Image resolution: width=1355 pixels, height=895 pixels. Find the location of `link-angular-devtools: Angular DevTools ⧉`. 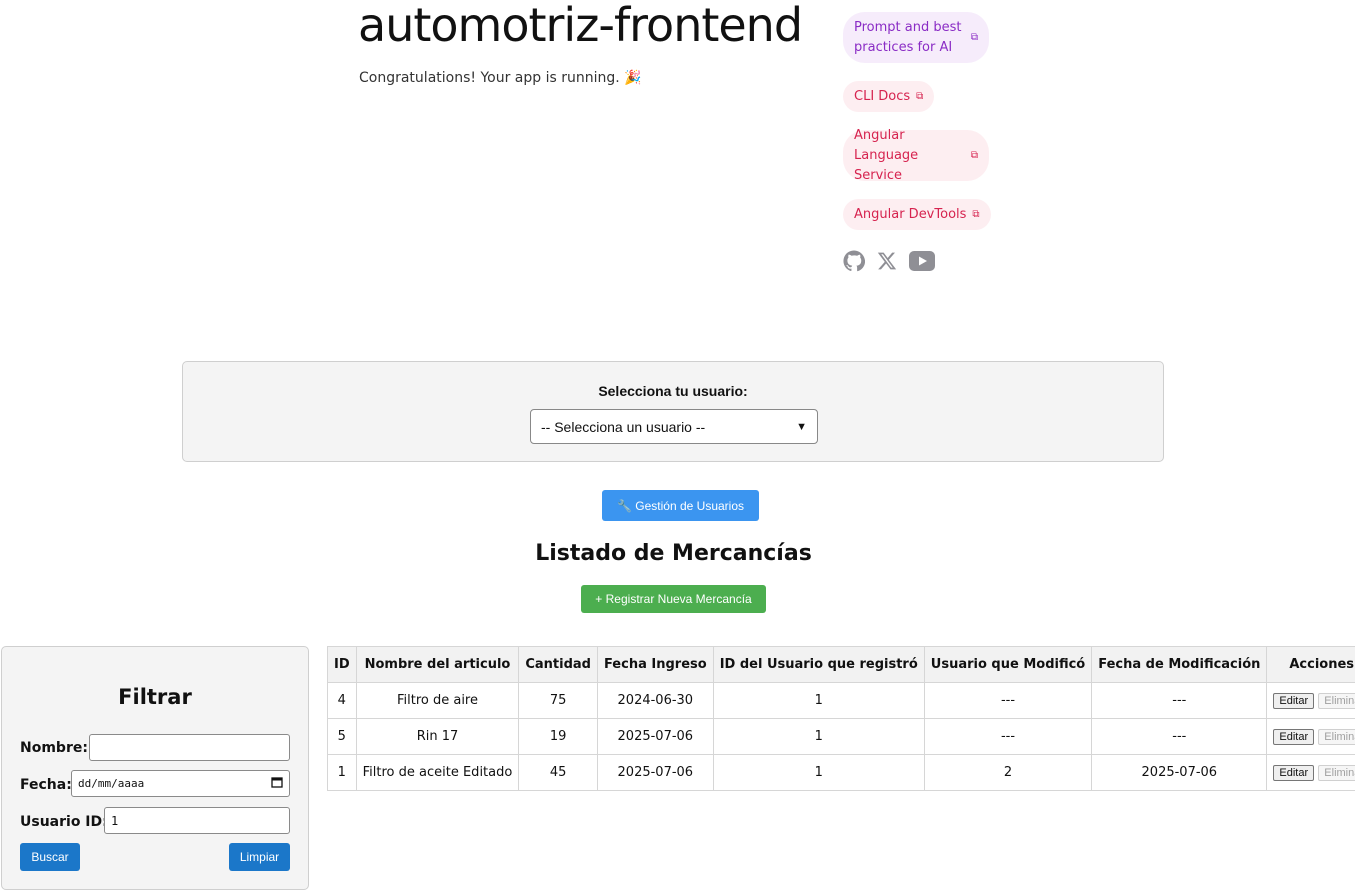

link-angular-devtools: Angular DevTools ⧉ is located at coordinates (917, 214).